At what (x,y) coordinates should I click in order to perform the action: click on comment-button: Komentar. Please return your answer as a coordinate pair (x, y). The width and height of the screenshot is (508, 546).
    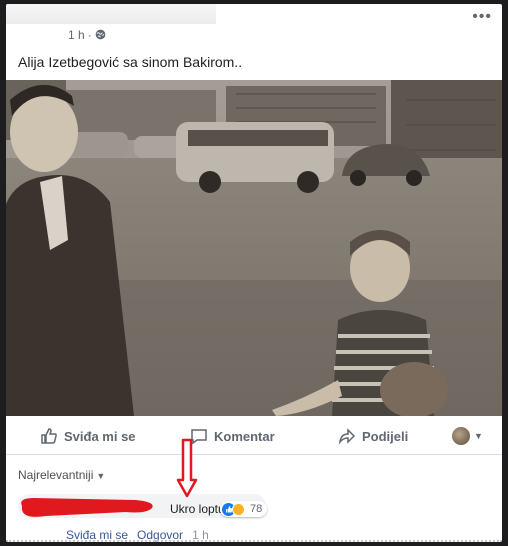
    Looking at the image, I should click on (232, 436).